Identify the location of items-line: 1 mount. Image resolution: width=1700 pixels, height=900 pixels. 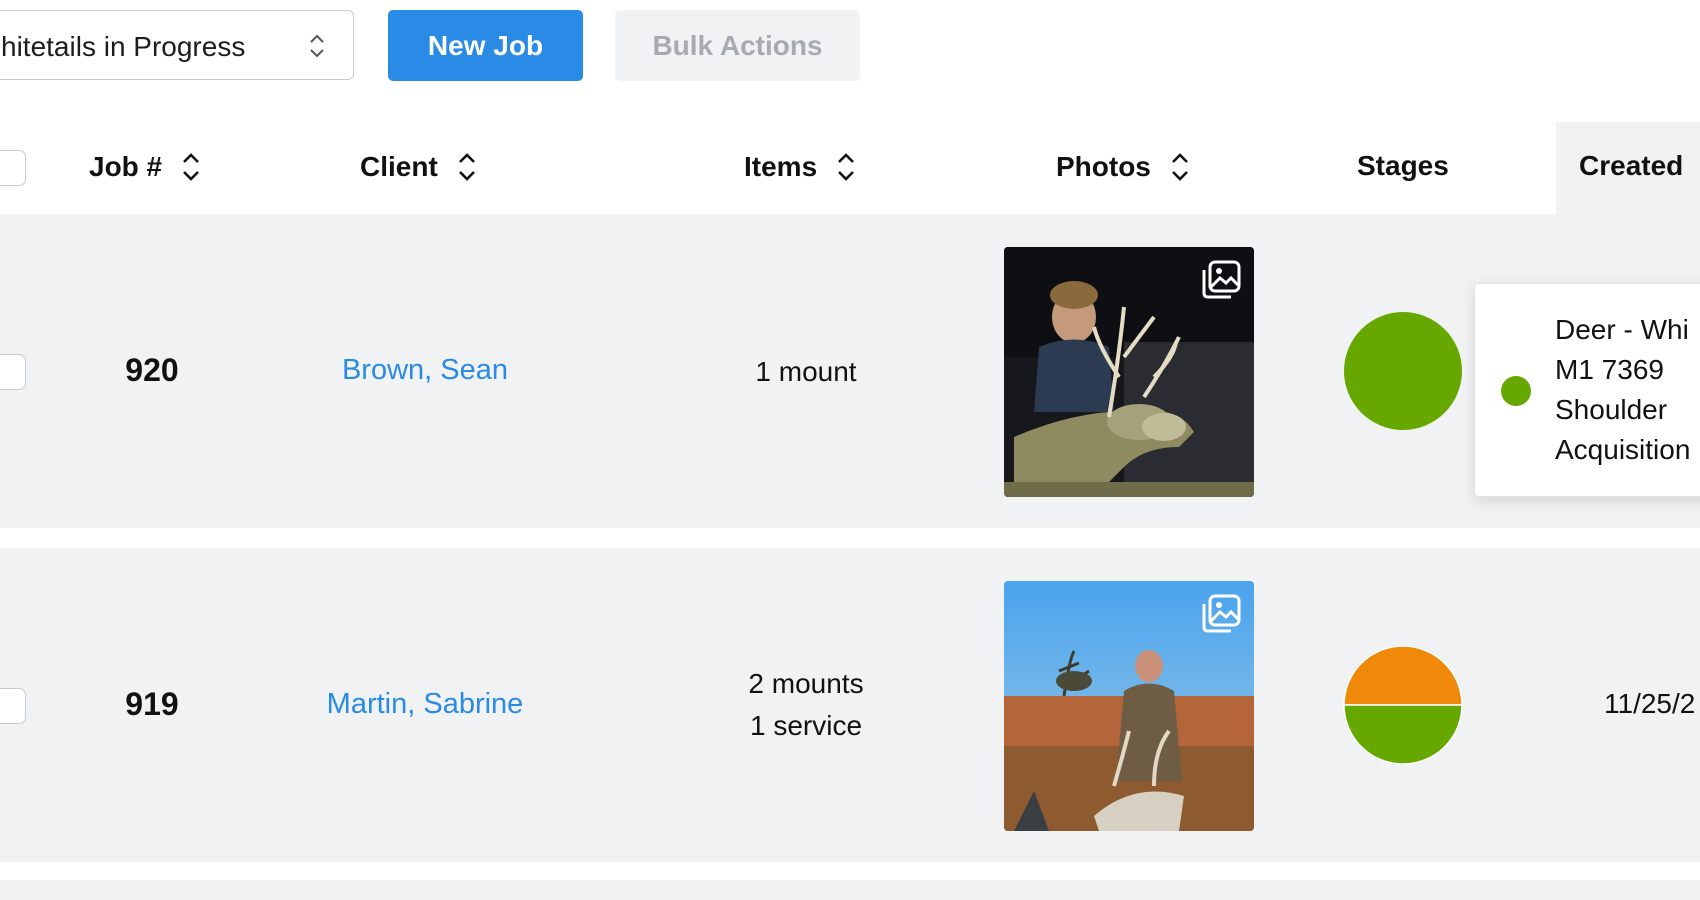
(806, 371).